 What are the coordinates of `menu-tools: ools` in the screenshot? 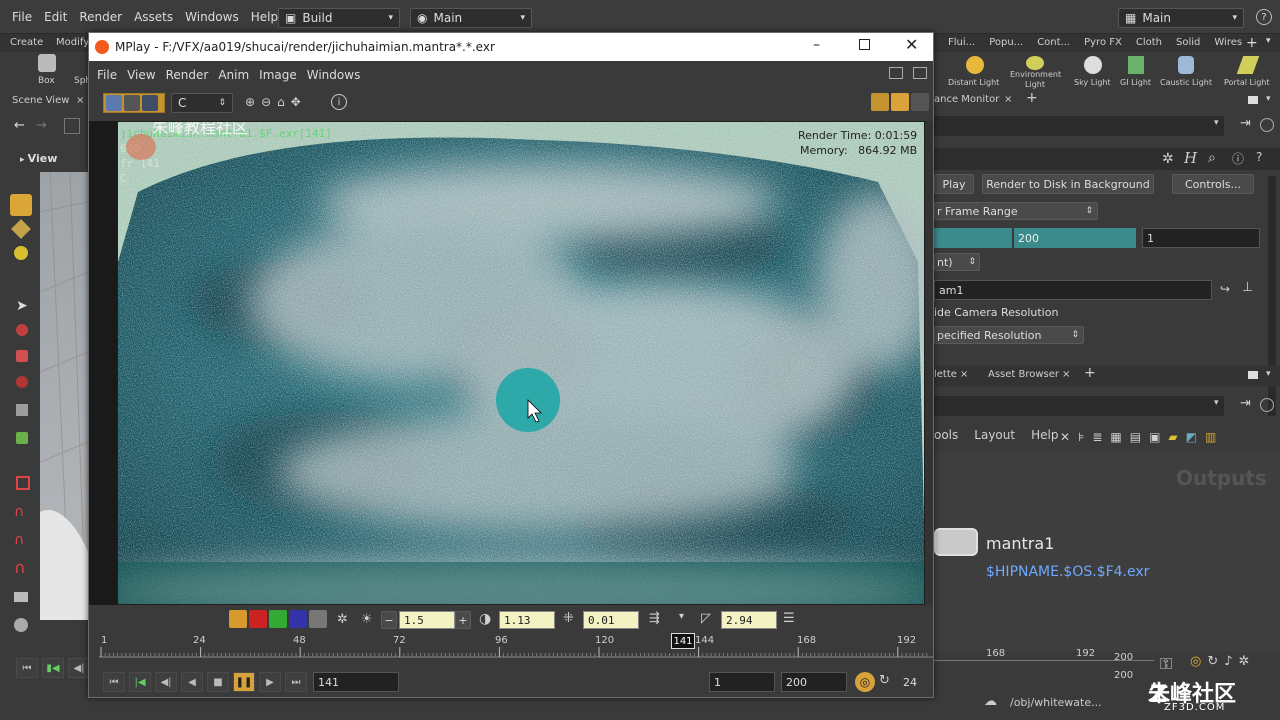 It's located at (946, 435).